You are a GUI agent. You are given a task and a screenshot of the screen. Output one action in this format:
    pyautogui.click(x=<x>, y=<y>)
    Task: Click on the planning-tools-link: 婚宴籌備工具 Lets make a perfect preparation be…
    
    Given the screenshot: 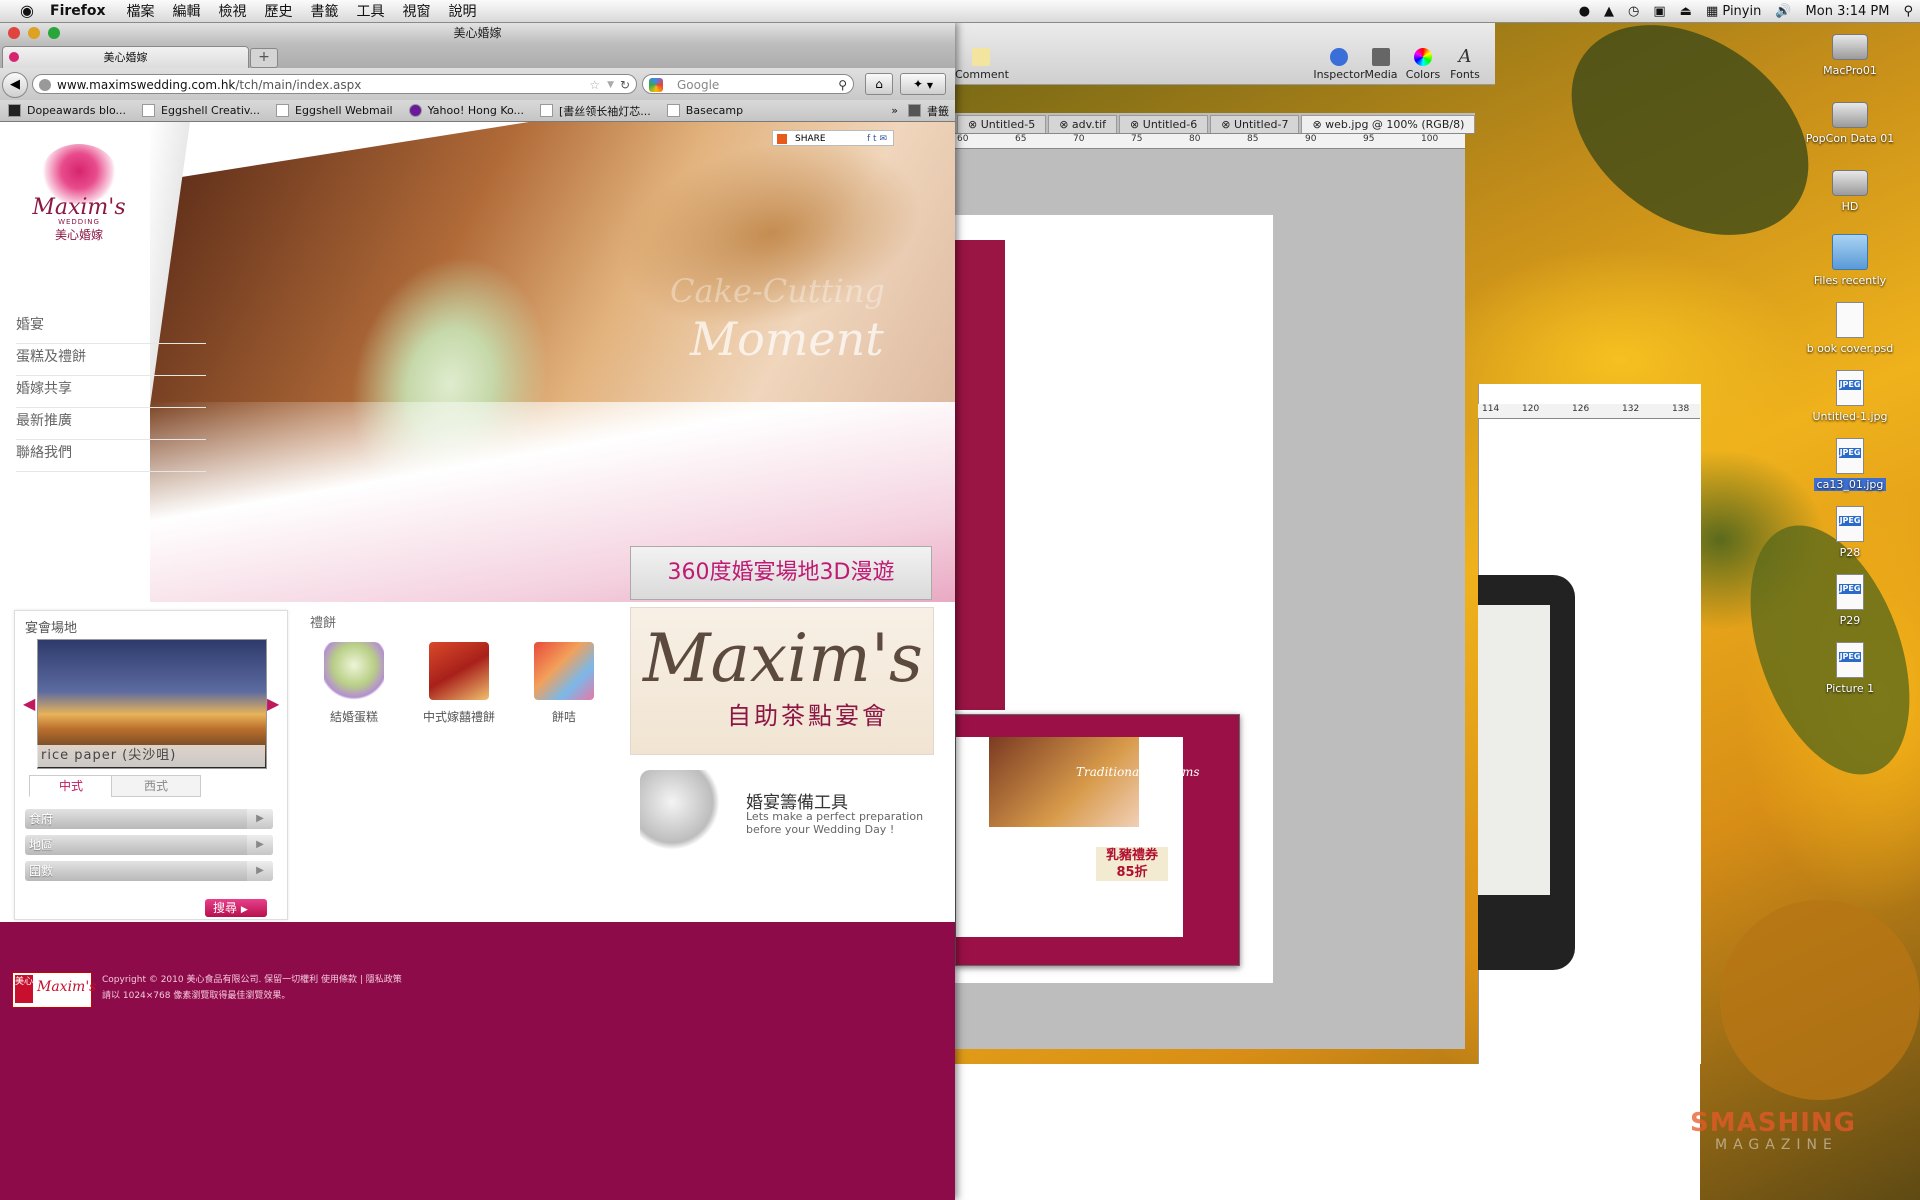 What is the action you would take?
    pyautogui.click(x=790, y=815)
    